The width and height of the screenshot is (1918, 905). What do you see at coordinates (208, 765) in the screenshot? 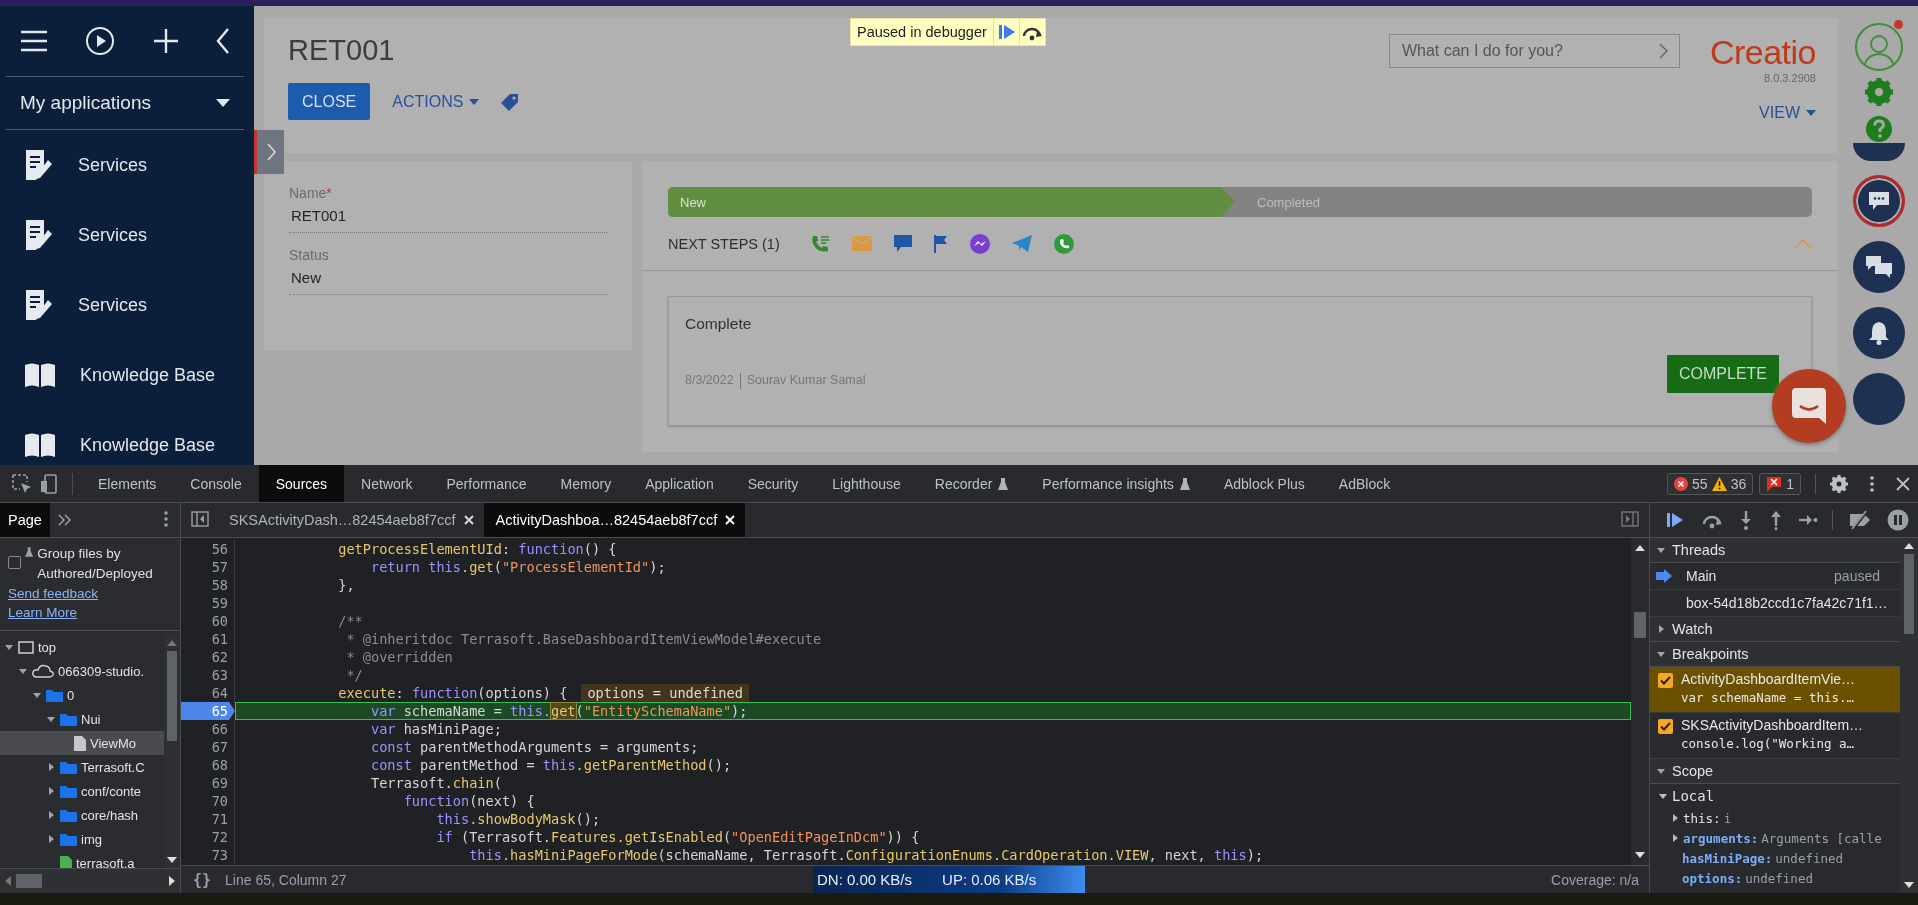
I see `line-number: 68` at bounding box center [208, 765].